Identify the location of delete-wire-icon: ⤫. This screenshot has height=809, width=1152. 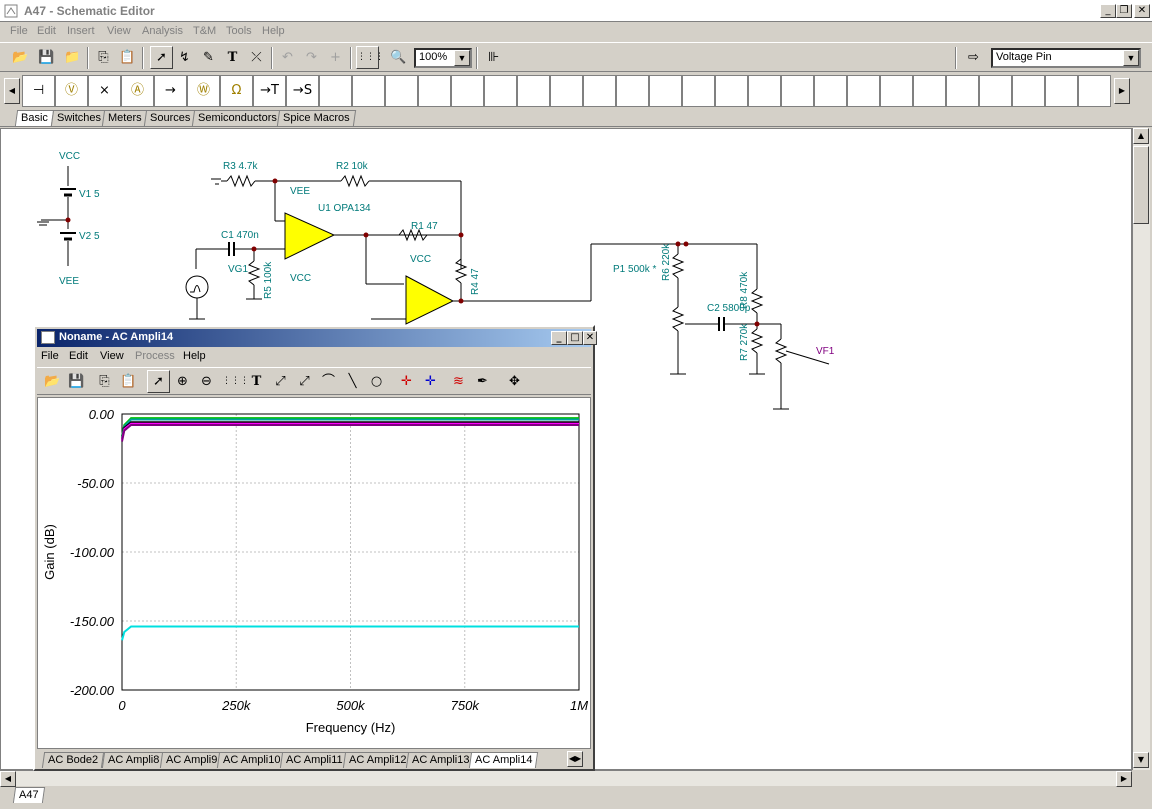
(256, 57).